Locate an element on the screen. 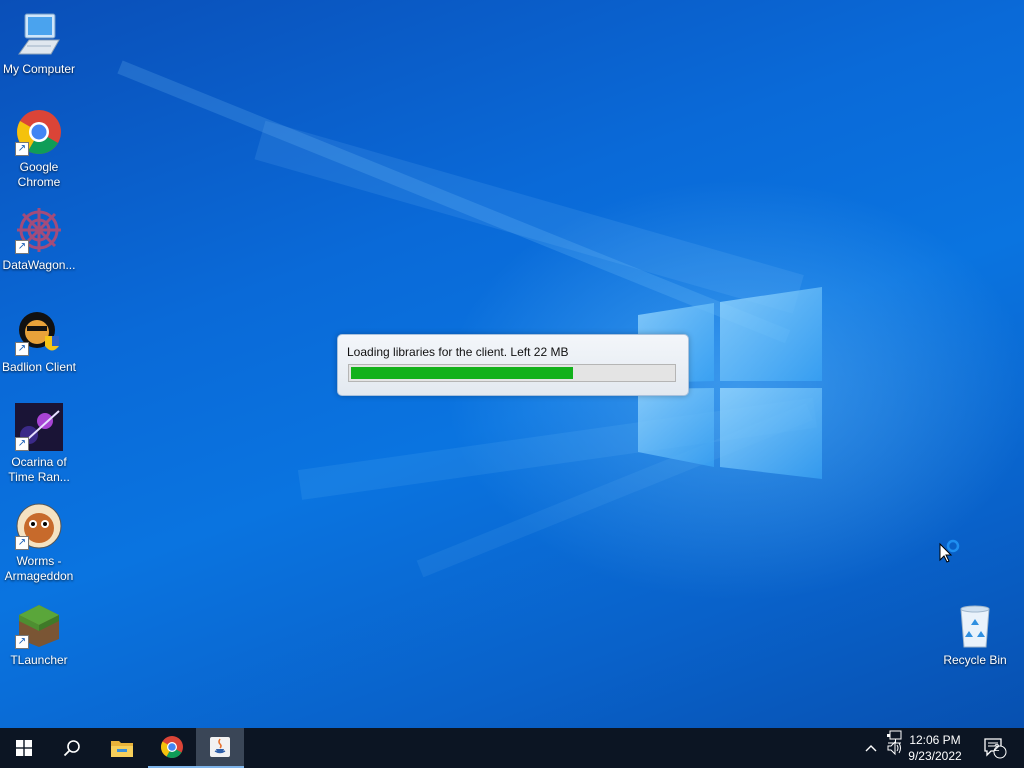 Image resolution: width=1024 pixels, height=768 pixels. action-center-button: 2 is located at coordinates (995, 748).